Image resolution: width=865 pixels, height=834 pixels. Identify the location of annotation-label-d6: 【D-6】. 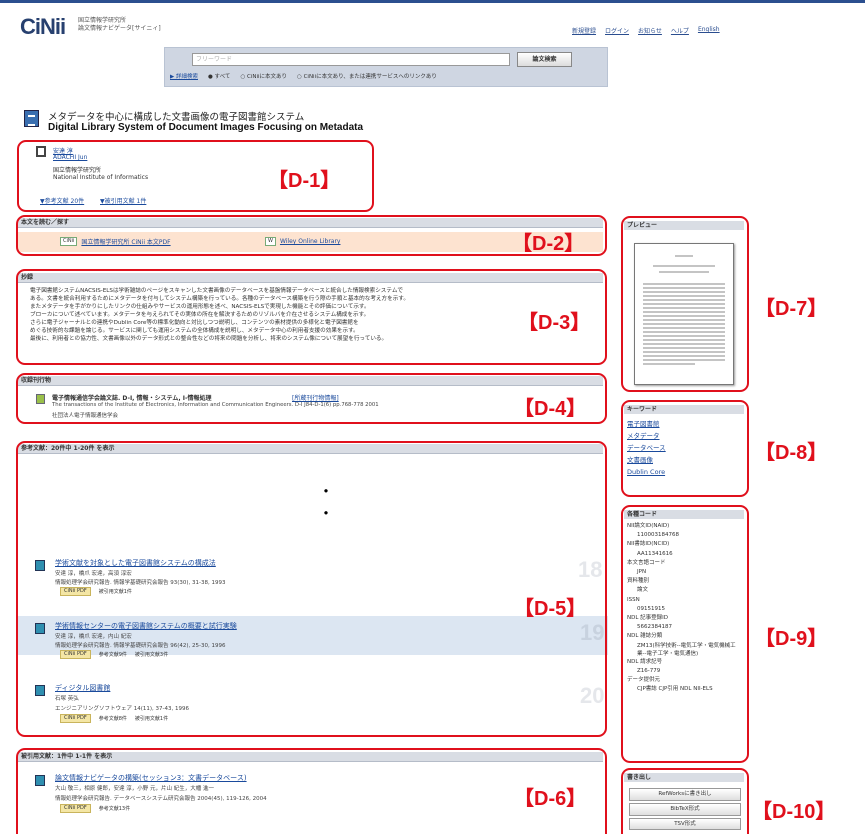
(550, 799).